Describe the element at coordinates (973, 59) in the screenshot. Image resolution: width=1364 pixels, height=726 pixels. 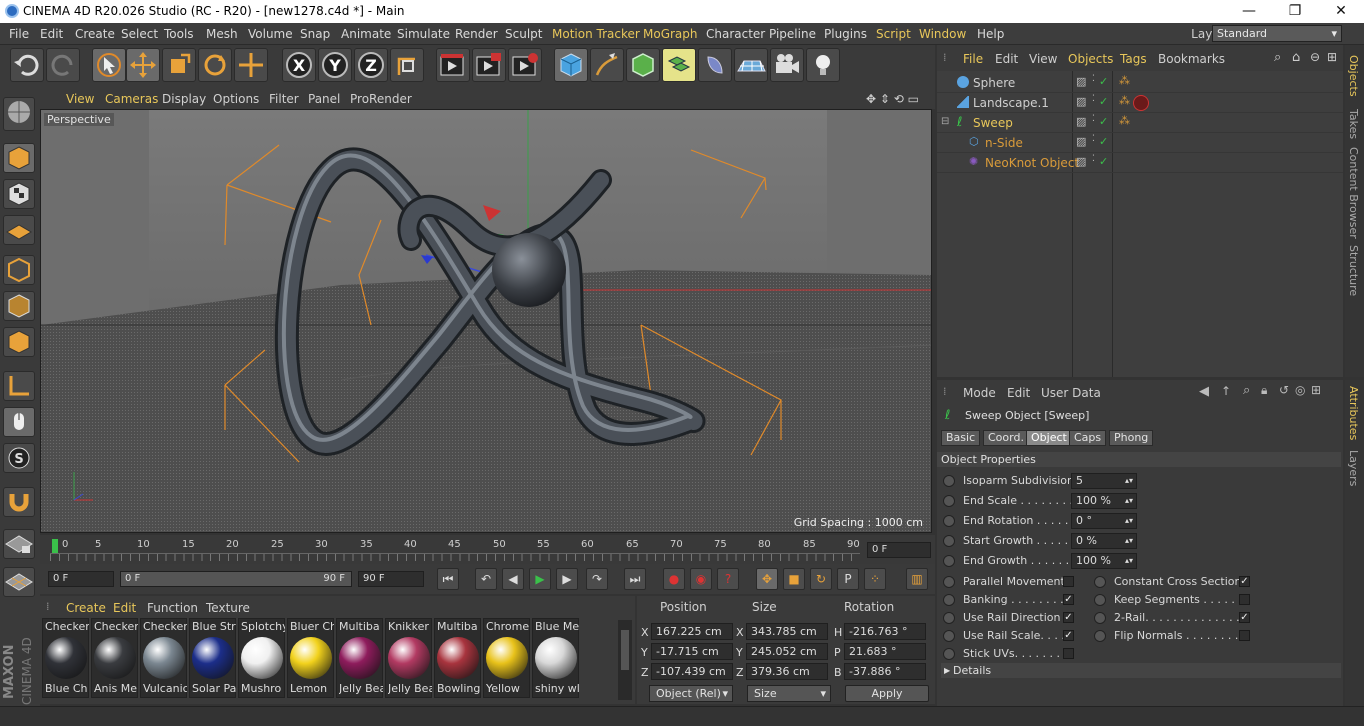
I see `object-menu-file: File` at that location.